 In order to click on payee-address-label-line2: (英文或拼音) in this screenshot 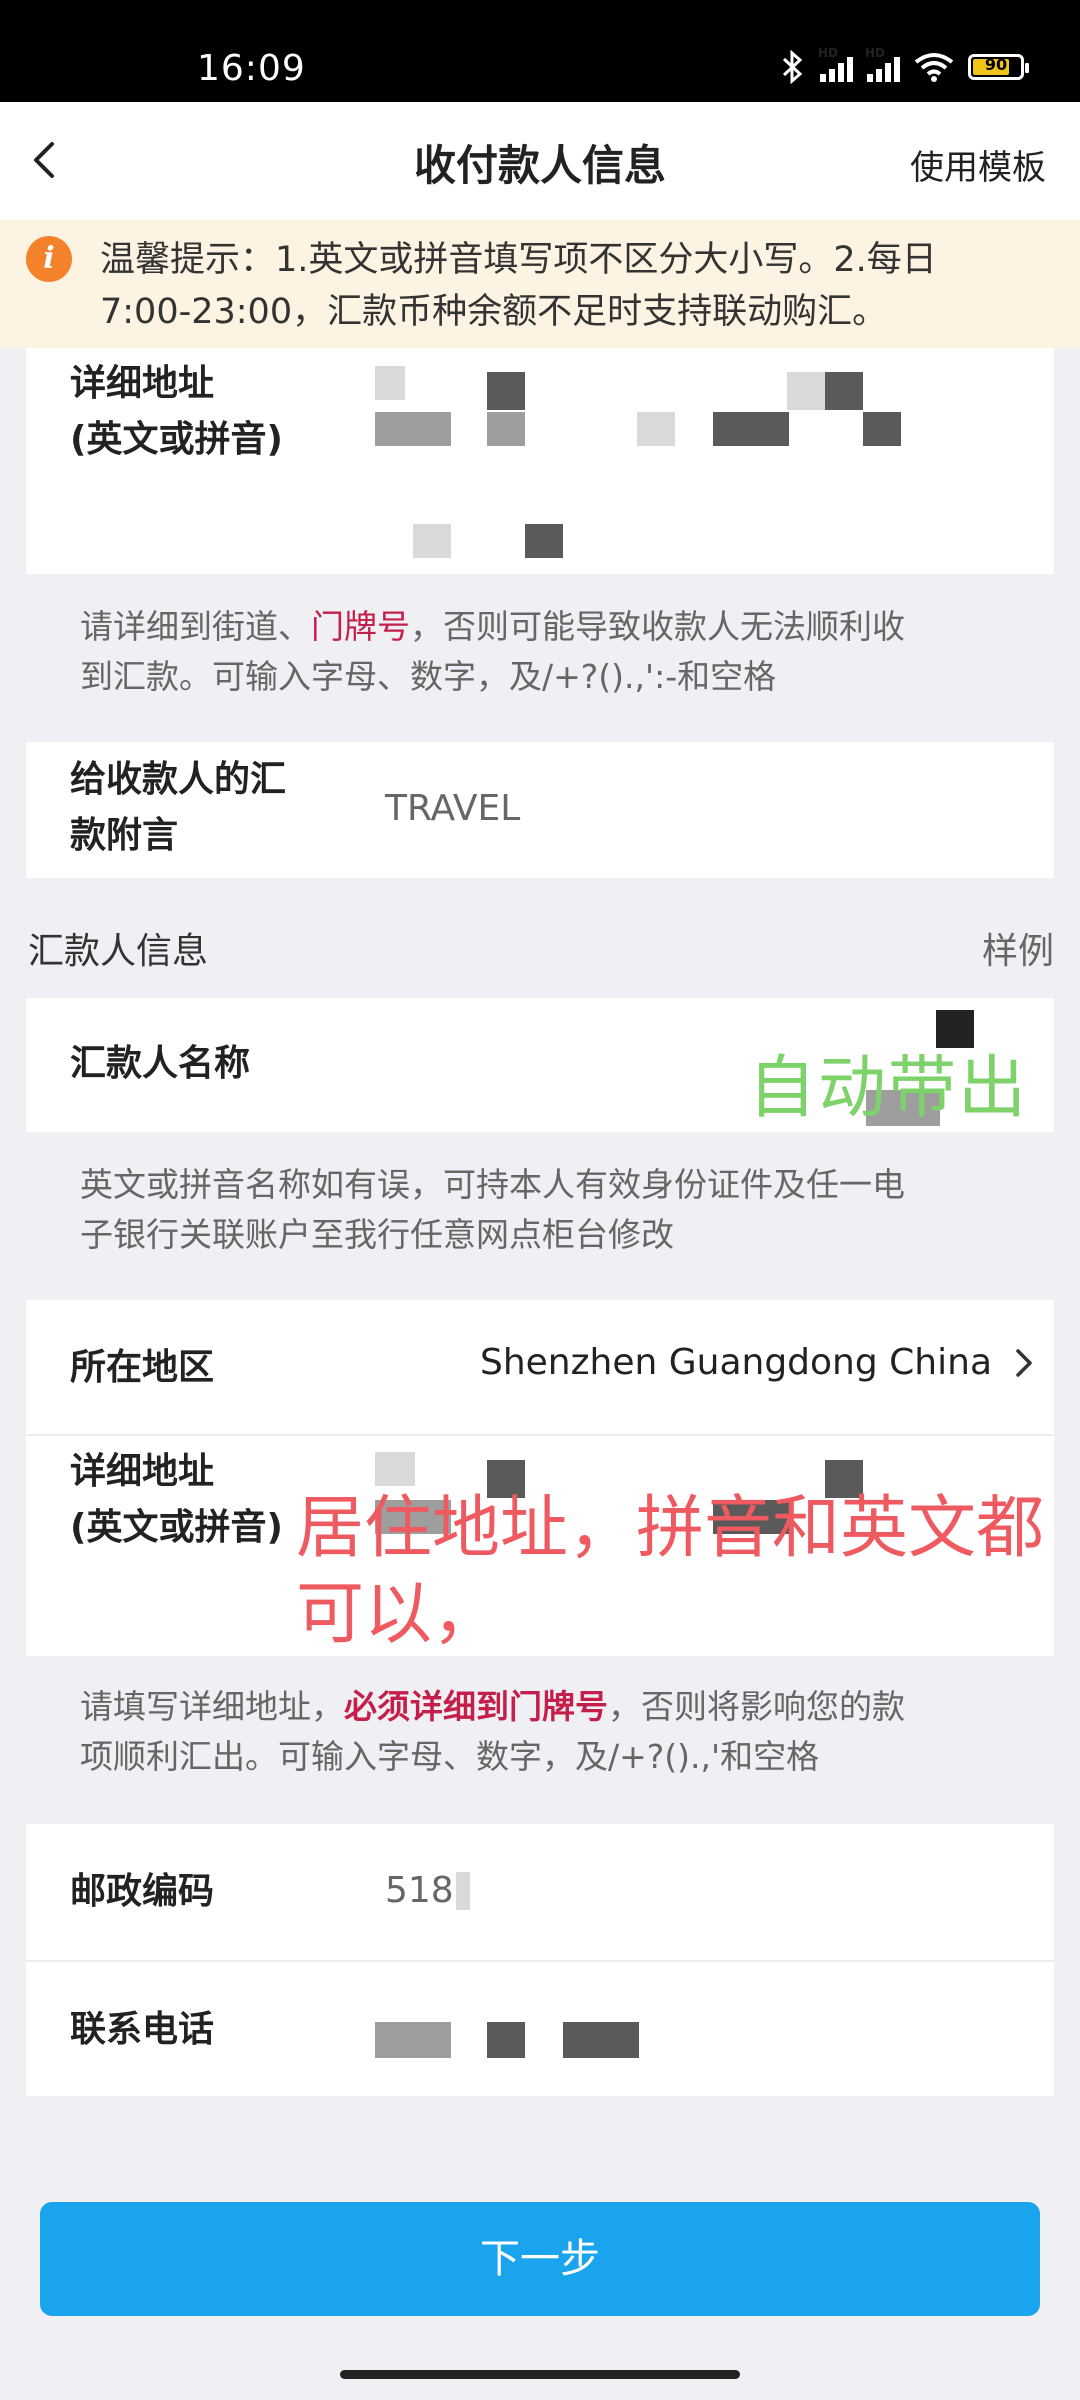, I will do `click(176, 439)`.